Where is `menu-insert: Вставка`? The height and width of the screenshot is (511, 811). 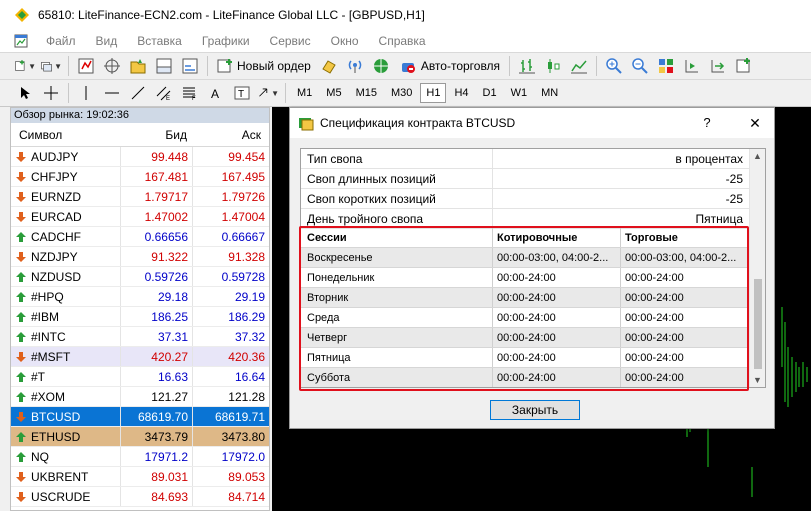
menu-insert: Вставка is located at coordinates (159, 41).